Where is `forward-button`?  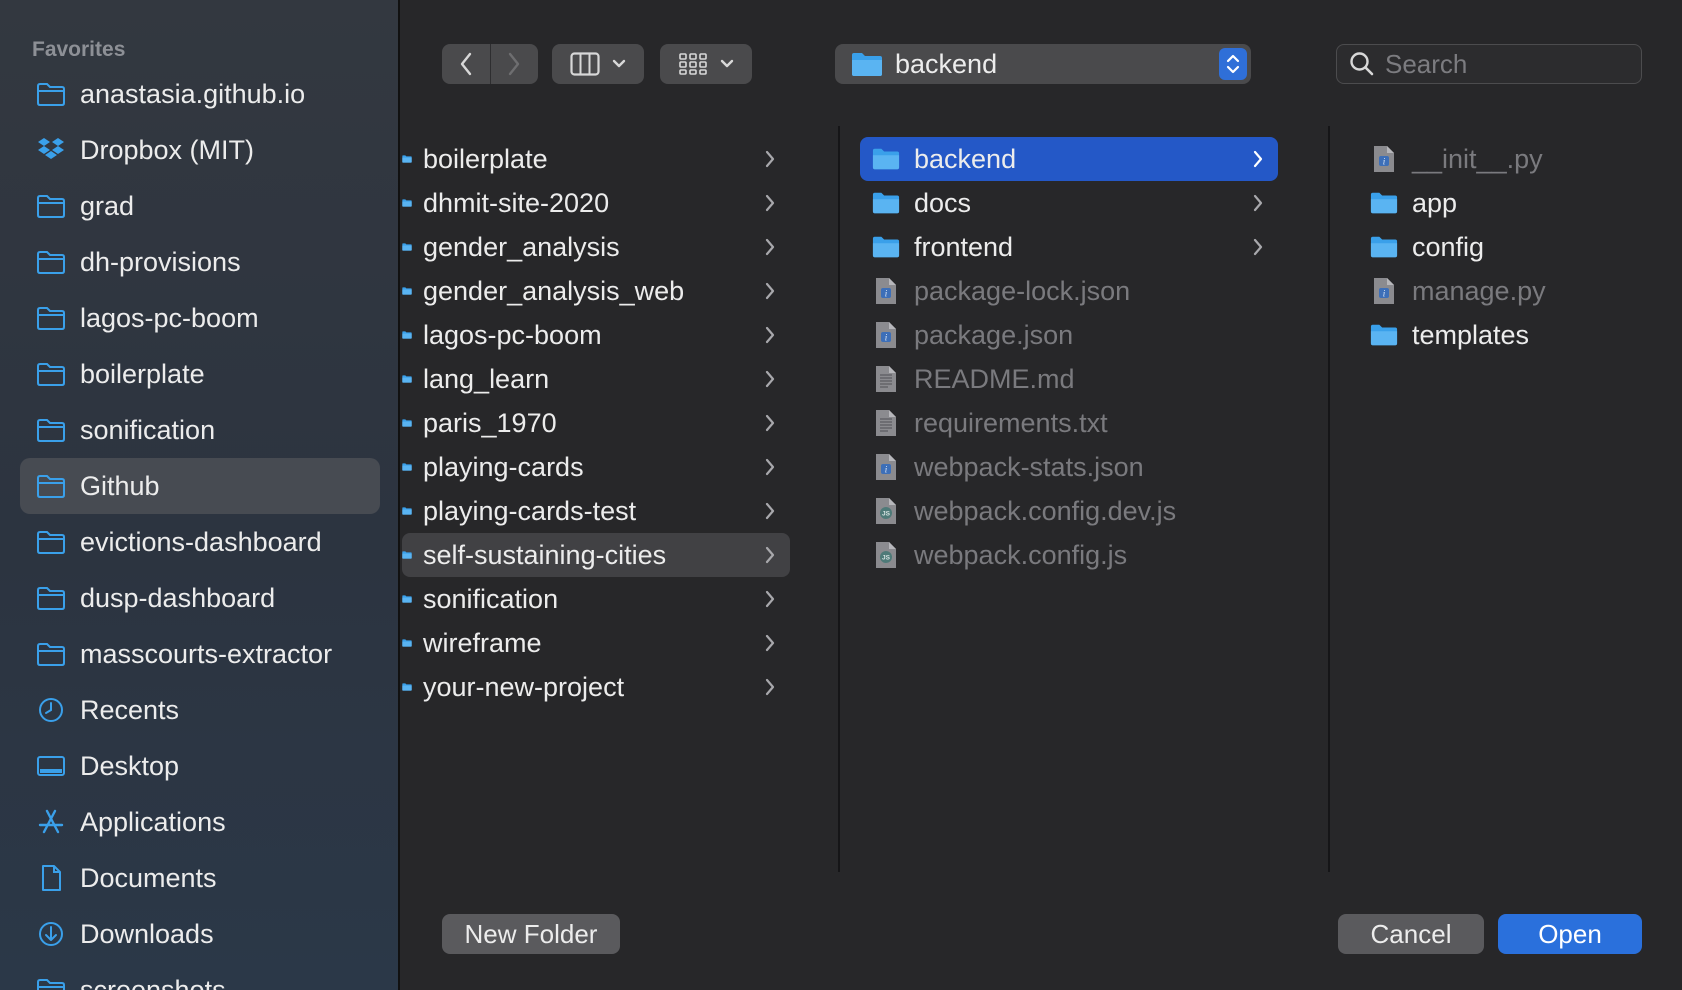
forward-button is located at coordinates (514, 64).